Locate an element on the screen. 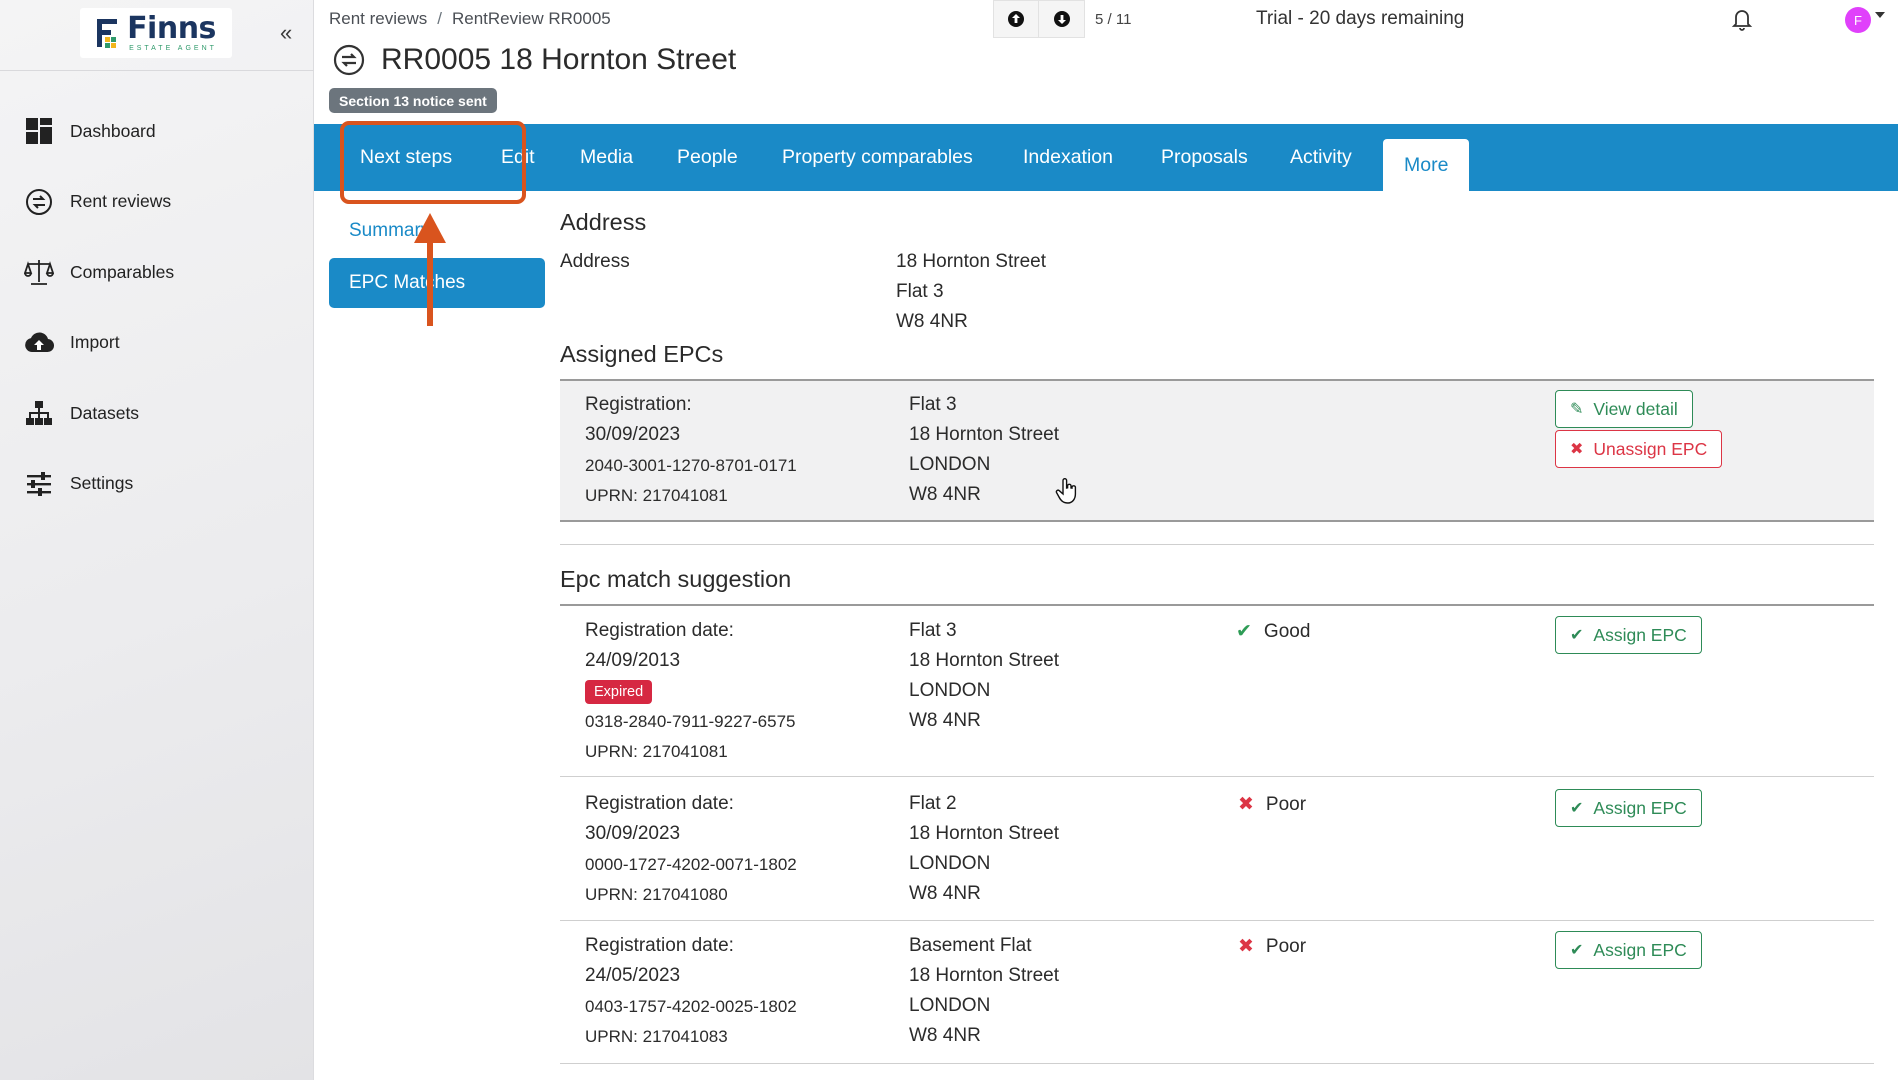 This screenshot has width=1898, height=1080. sidebar-item-label: Settings is located at coordinates (102, 483).